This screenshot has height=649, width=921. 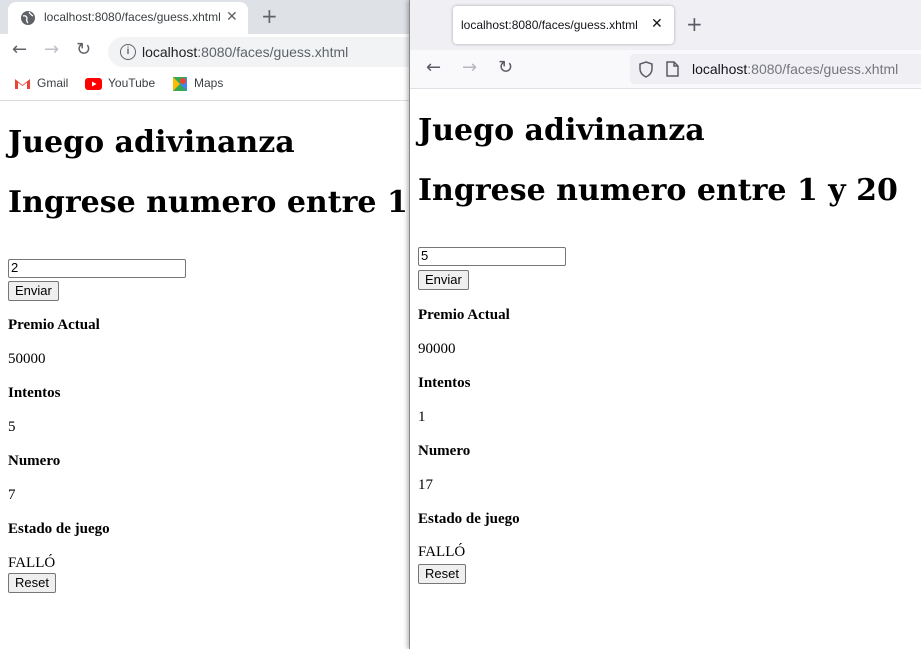 What do you see at coordinates (425, 485) in the screenshot?
I see `number-value: 17` at bounding box center [425, 485].